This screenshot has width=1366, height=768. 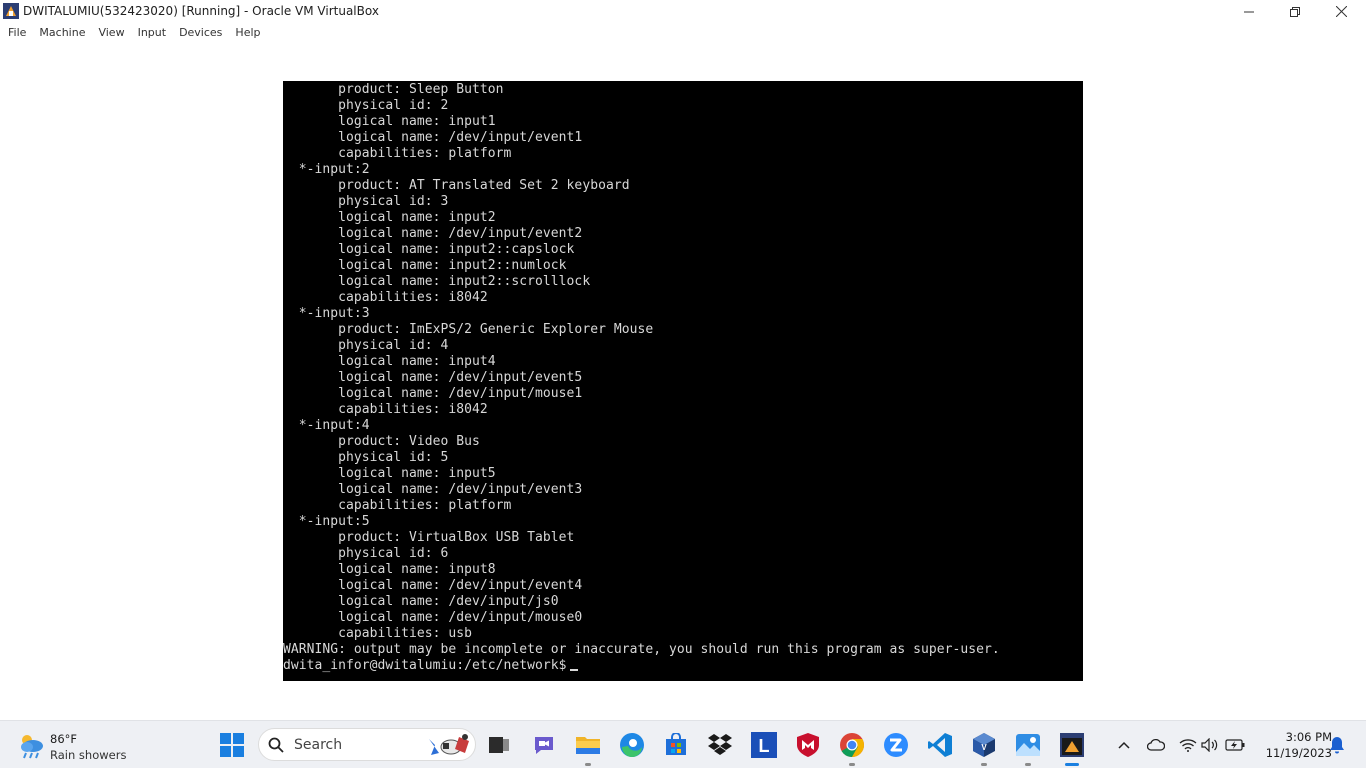 I want to click on edge-icon, so click(x=632, y=745).